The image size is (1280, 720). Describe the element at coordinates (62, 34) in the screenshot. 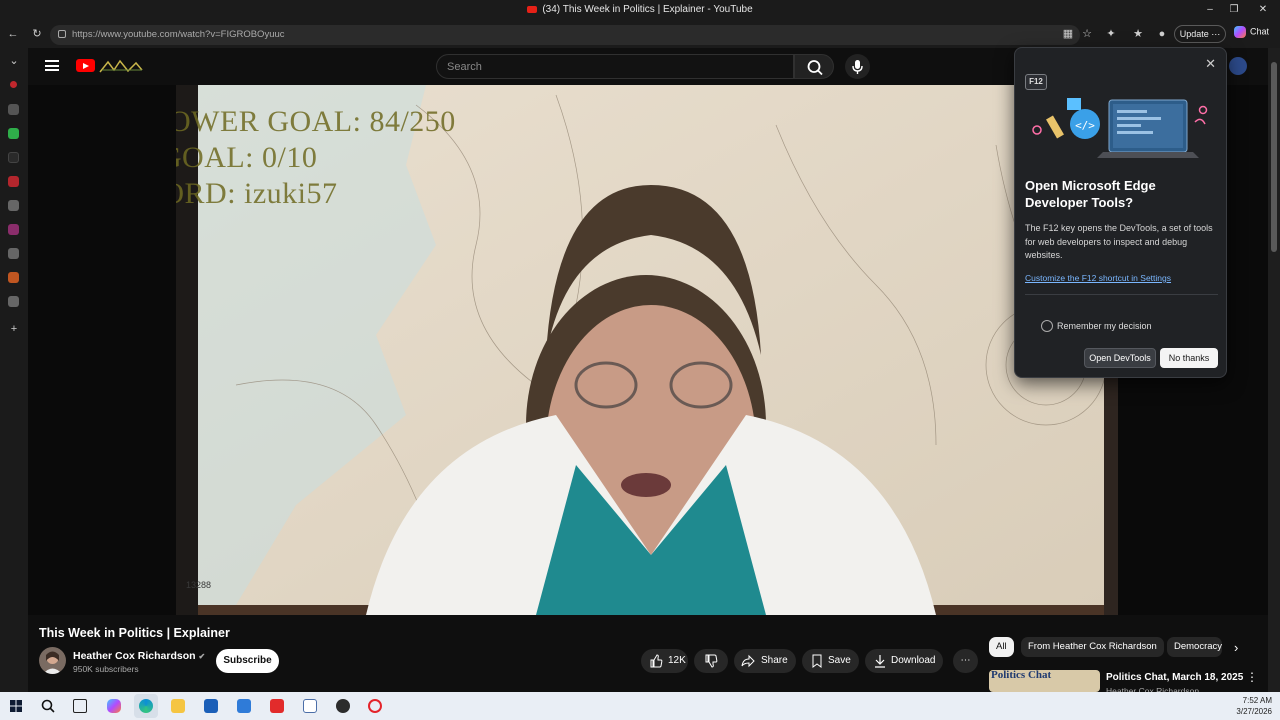

I see `site-info-icon` at that location.